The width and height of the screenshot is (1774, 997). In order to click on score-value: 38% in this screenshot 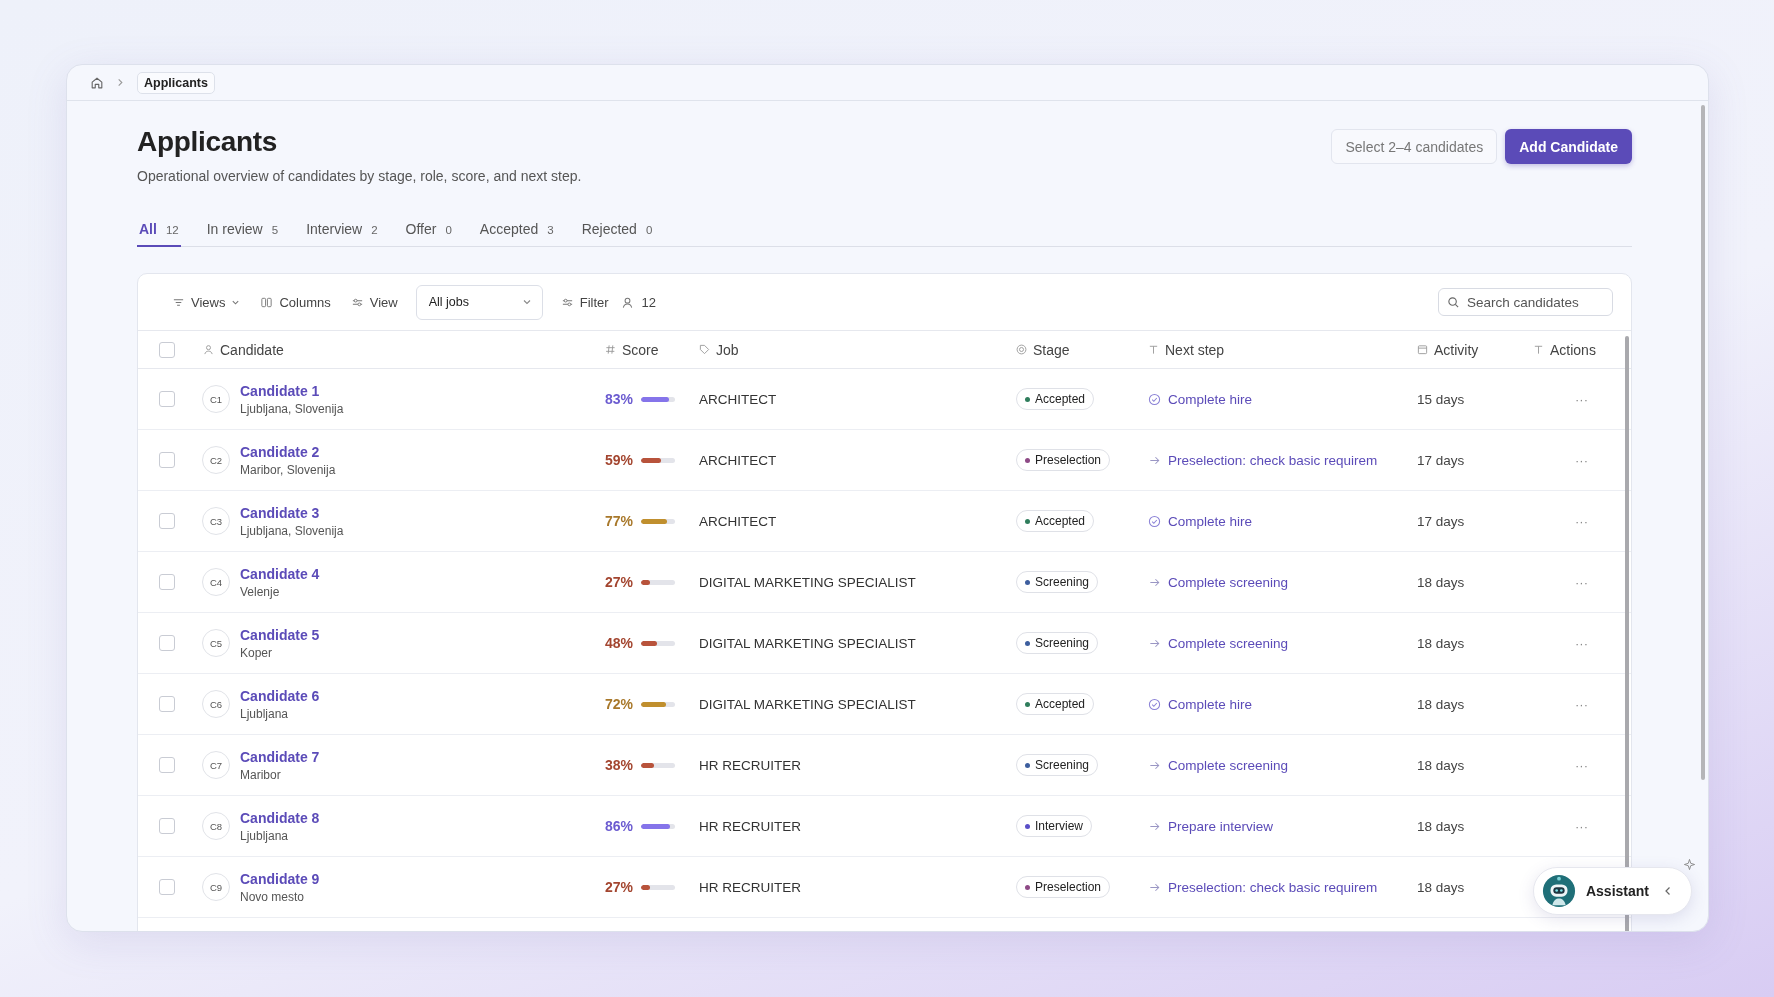, I will do `click(619, 765)`.